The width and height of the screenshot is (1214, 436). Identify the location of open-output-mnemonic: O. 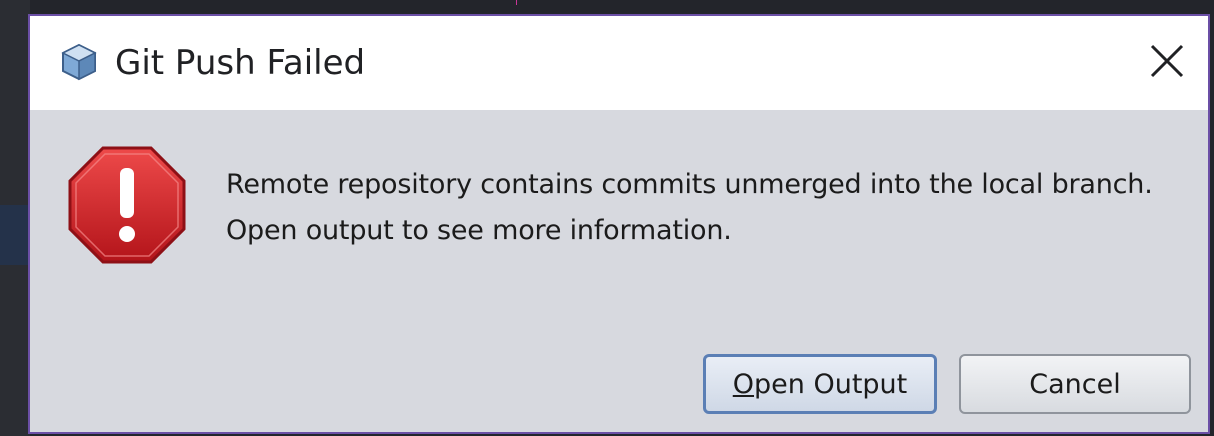
(743, 384).